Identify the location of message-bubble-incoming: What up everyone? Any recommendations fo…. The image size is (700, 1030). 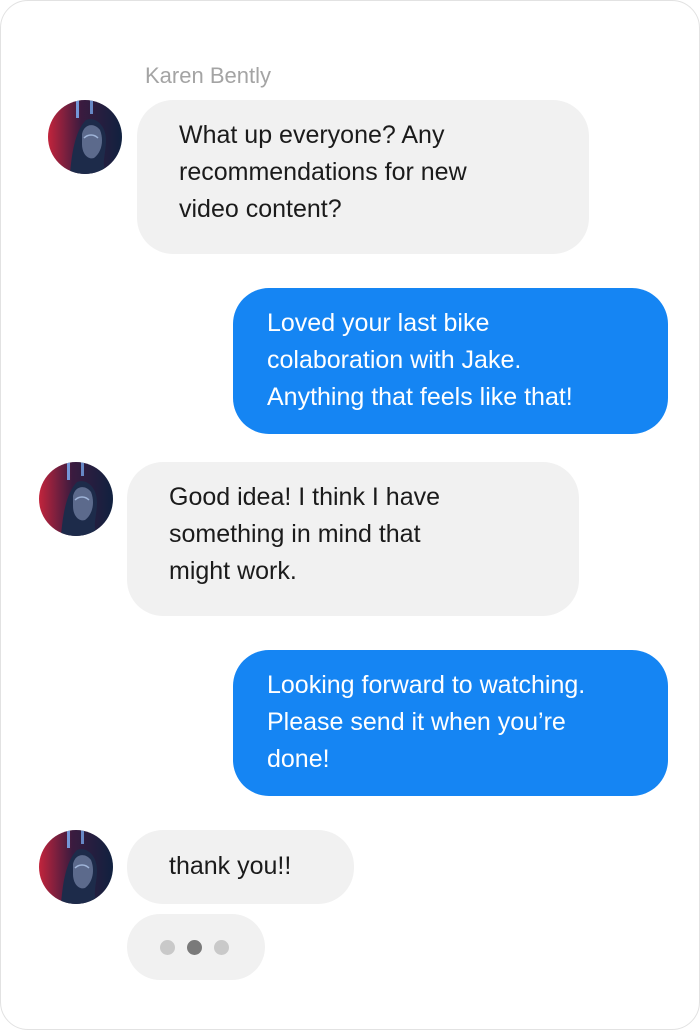
(363, 177).